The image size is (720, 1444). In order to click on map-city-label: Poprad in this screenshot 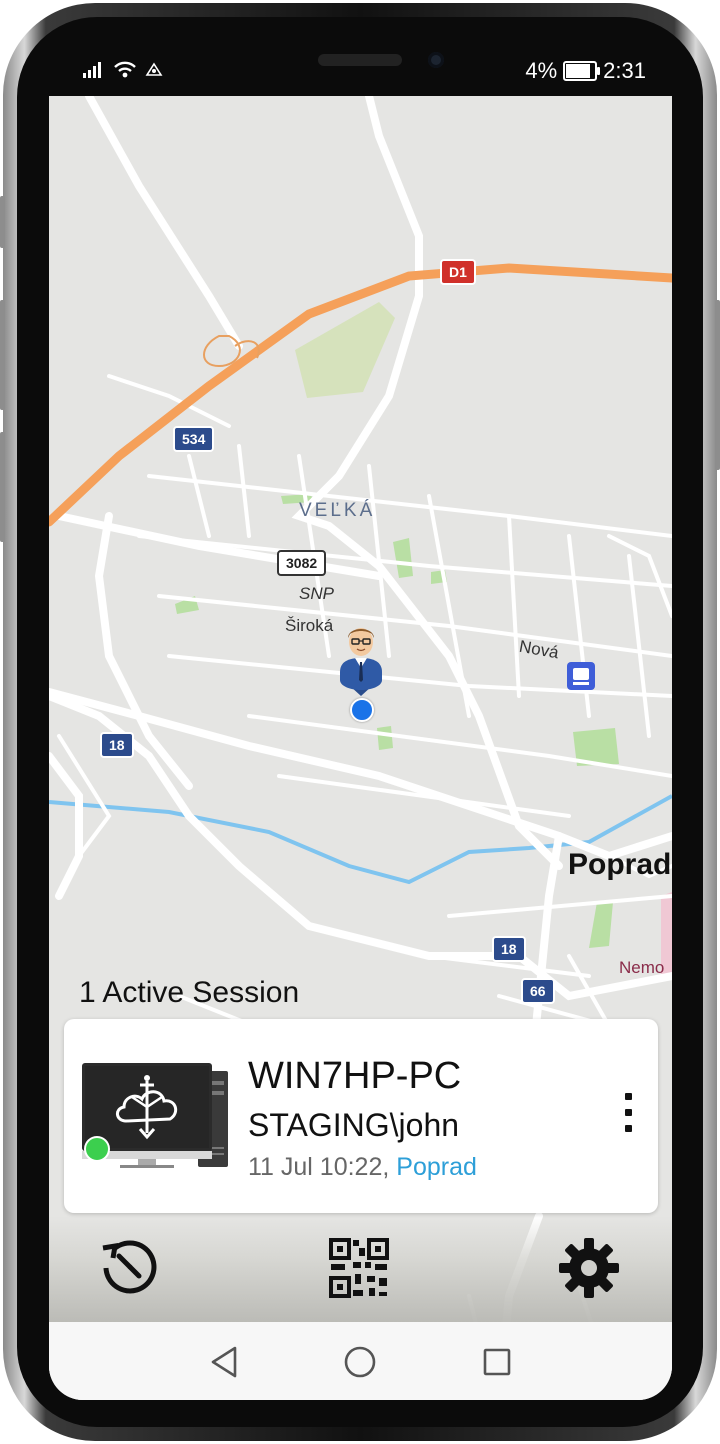, I will do `click(620, 864)`.